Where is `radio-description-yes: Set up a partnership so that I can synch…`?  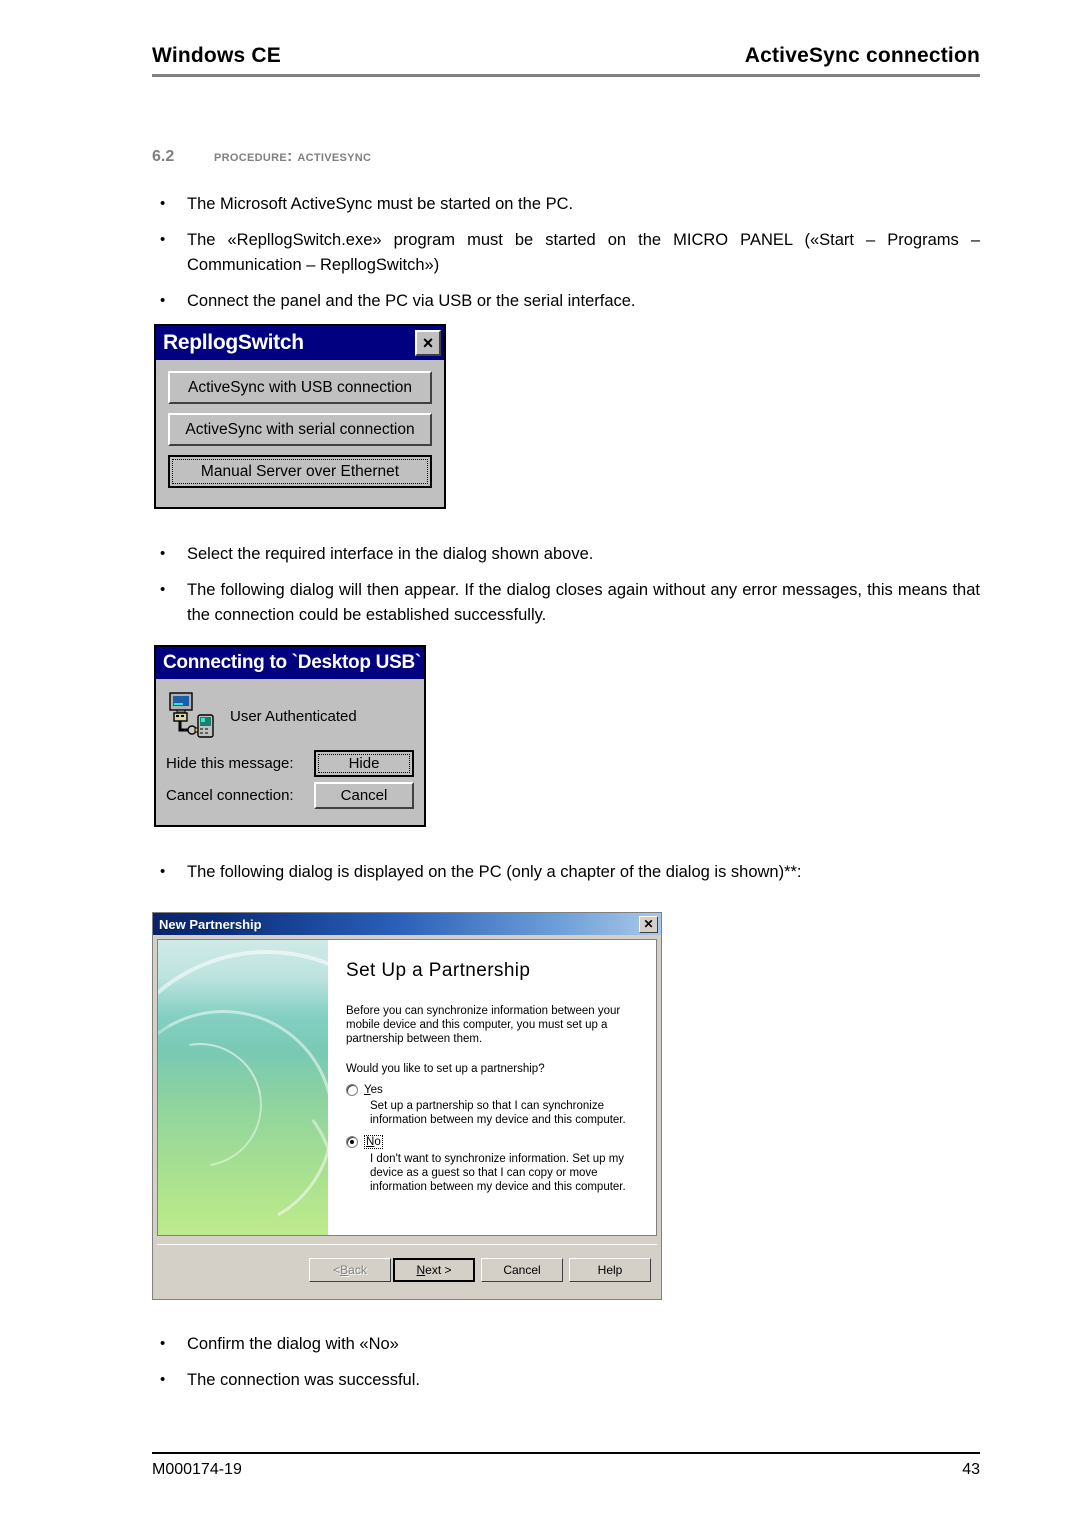
radio-description-yes: Set up a partnership so that I can synch… is located at coordinates (498, 1113).